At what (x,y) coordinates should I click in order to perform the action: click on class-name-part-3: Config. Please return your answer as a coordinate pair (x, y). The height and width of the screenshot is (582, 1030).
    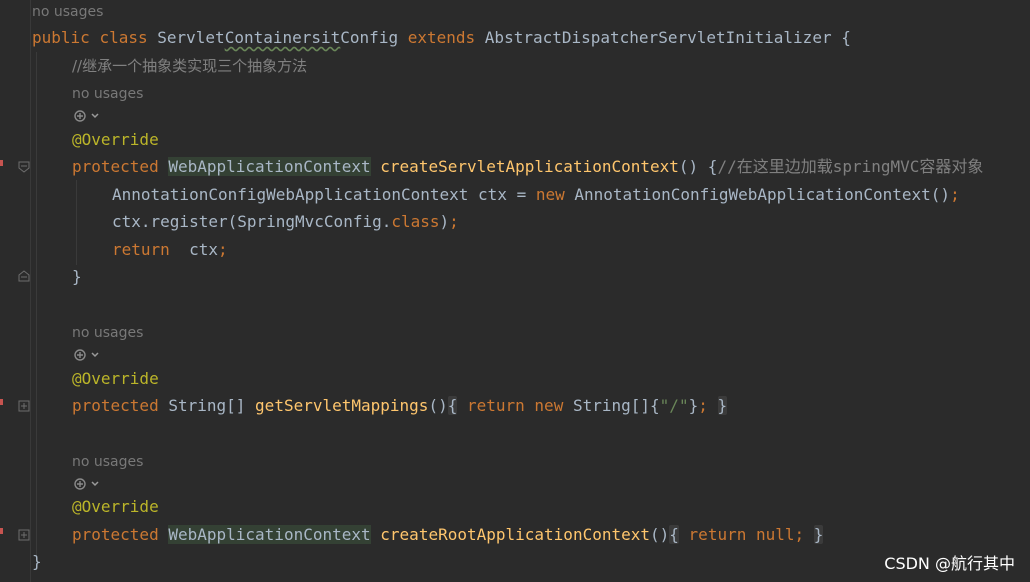
    Looking at the image, I should click on (369, 37).